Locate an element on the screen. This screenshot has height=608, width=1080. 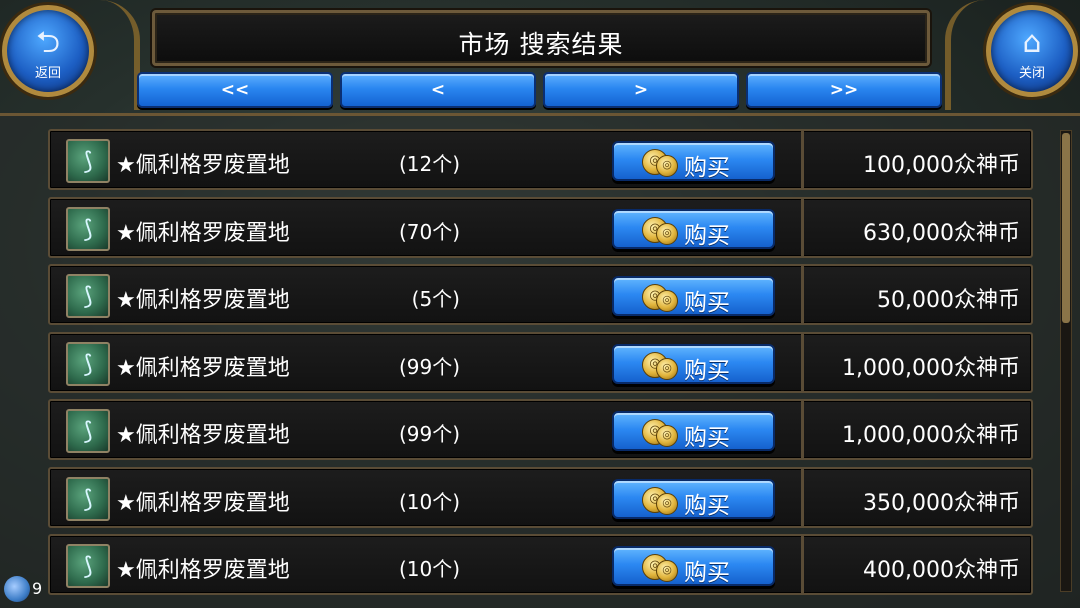
list-item: ⟆ ★佩利格罗废置地 (10个) ◎ ◎ 购买 350,000众神币 is located at coordinates (540, 497).